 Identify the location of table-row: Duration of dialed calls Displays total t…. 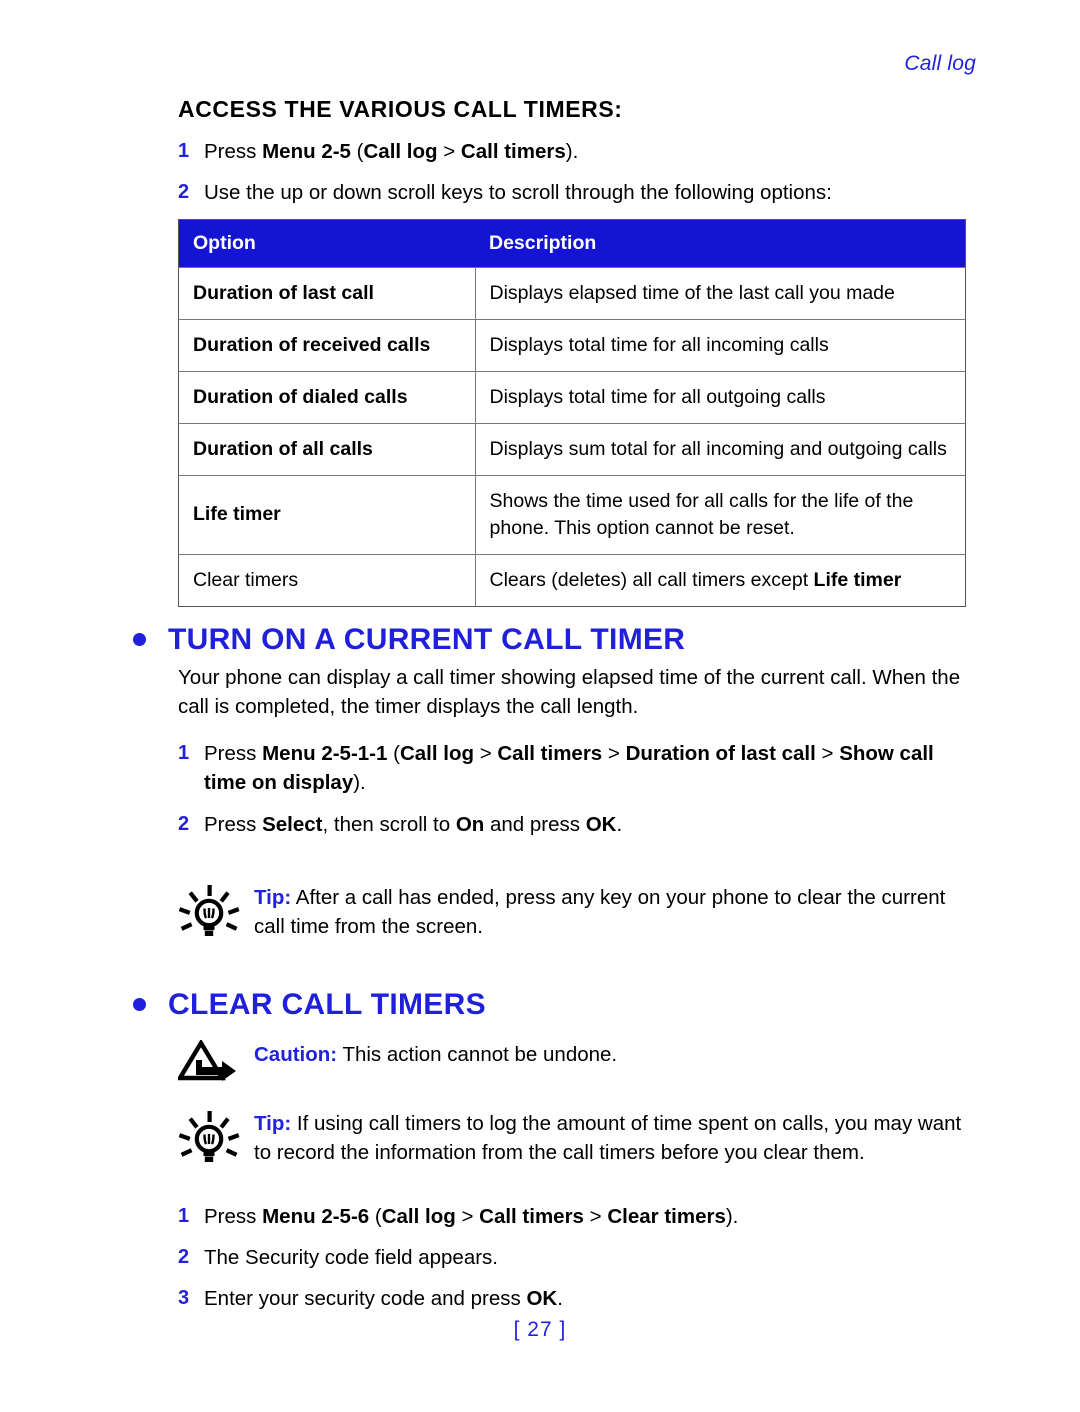
(572, 397).